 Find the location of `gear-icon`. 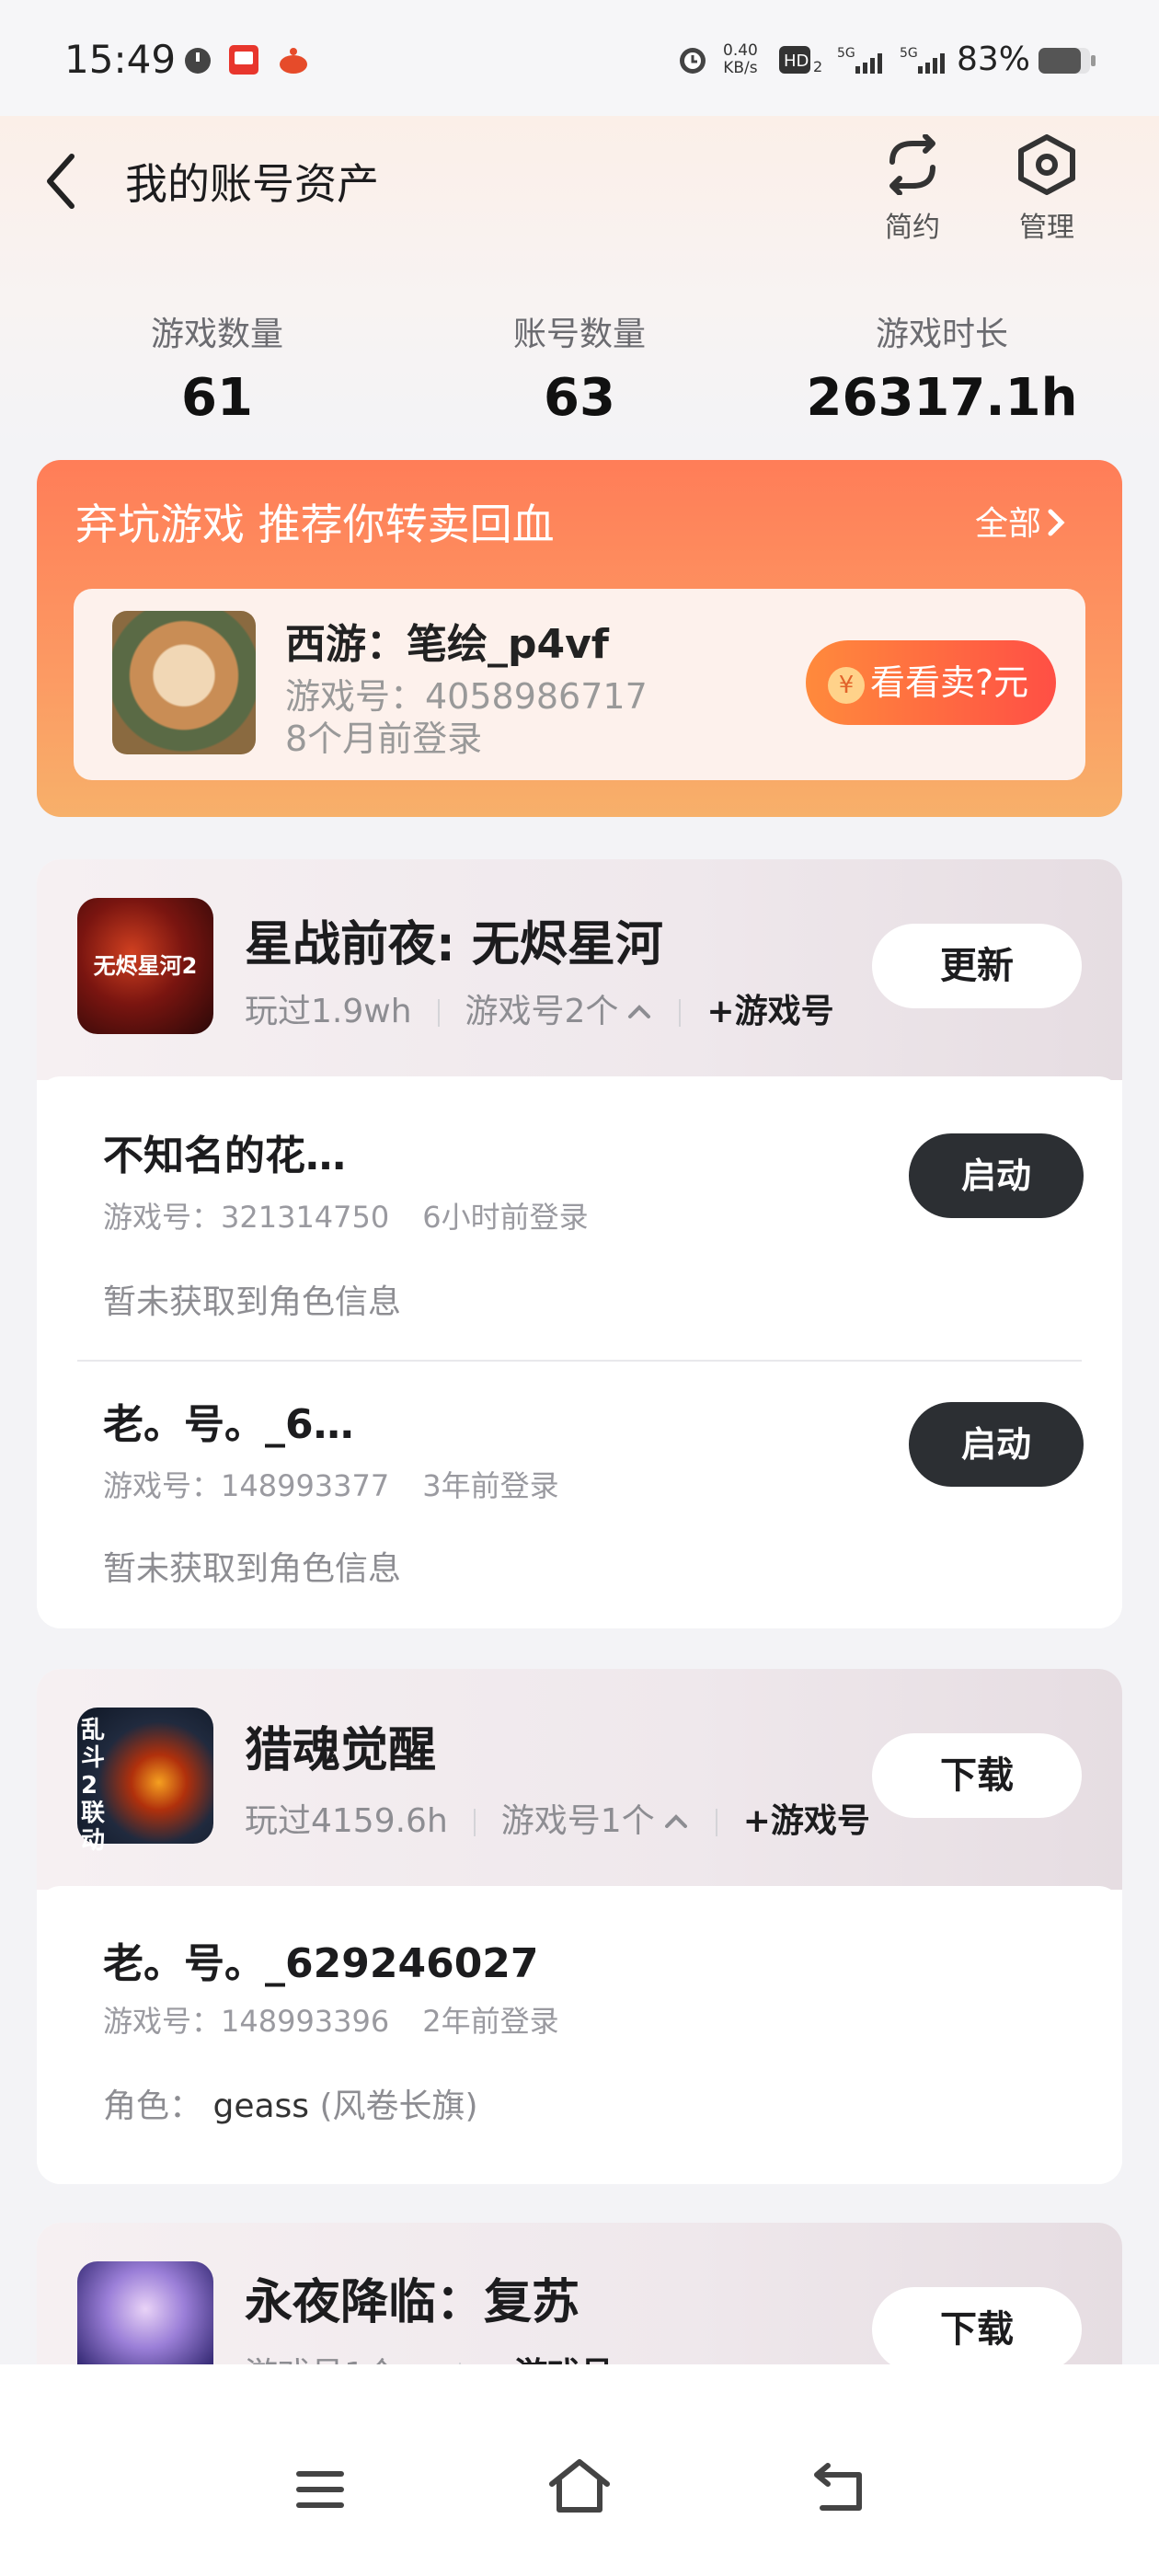

gear-icon is located at coordinates (1046, 164).